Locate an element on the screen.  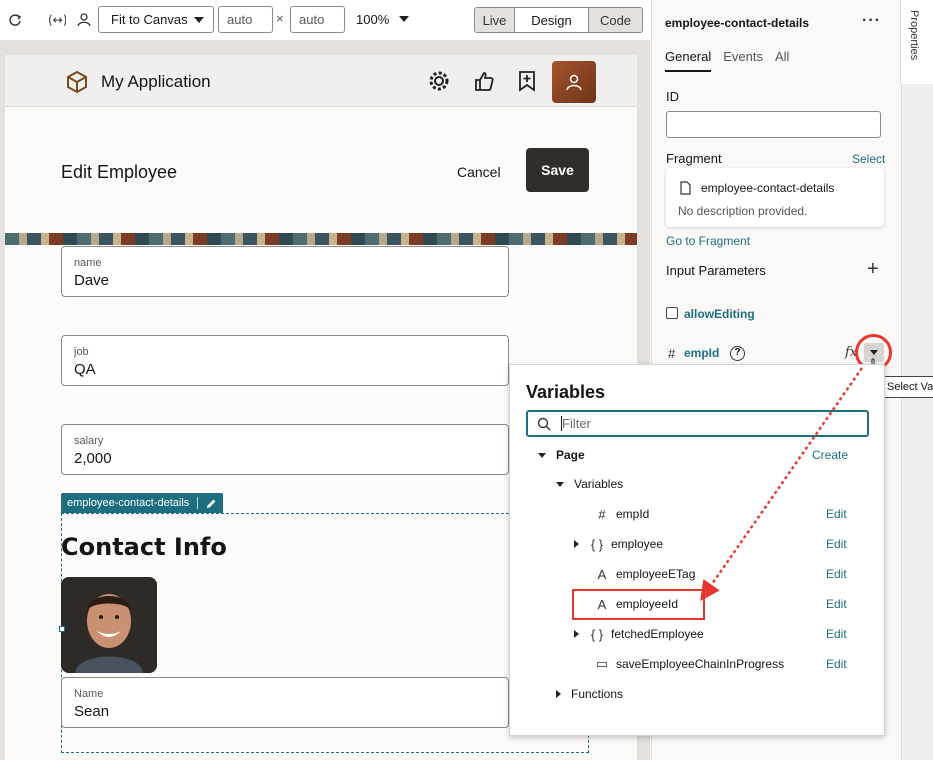
properties-tabs: General Events All is located at coordinates (727, 60).